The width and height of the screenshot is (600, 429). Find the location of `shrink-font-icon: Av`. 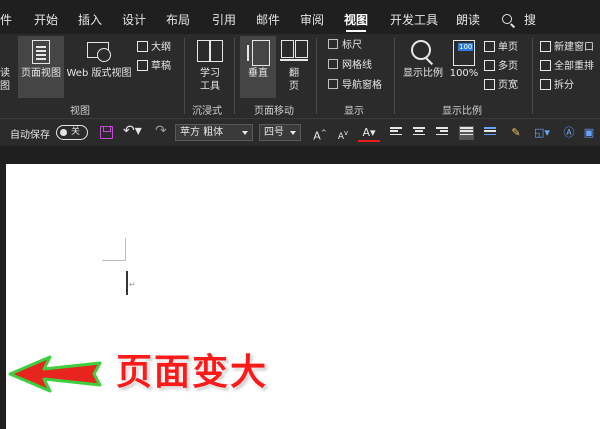

shrink-font-icon: Av is located at coordinates (343, 133).